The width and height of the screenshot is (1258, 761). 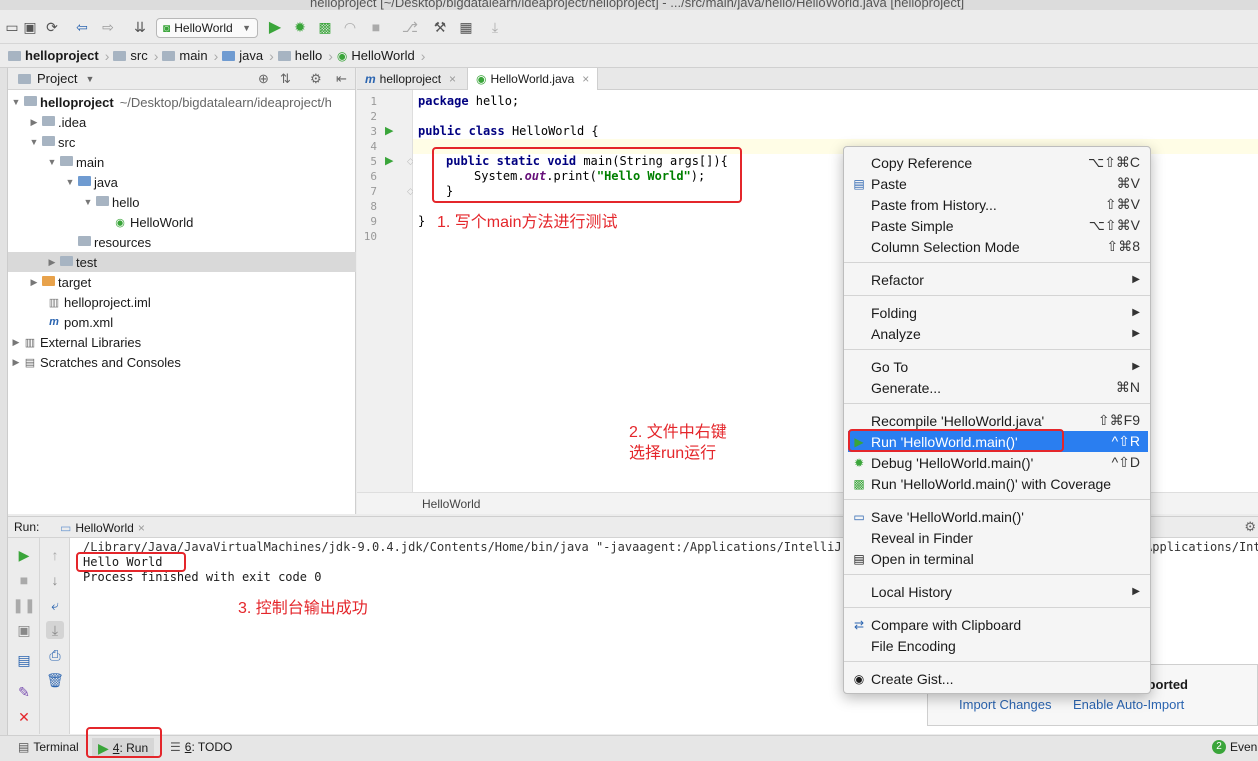 I want to click on menu-item-open-in-terminal: ▤ Open in terminal, so click(x=998, y=558).